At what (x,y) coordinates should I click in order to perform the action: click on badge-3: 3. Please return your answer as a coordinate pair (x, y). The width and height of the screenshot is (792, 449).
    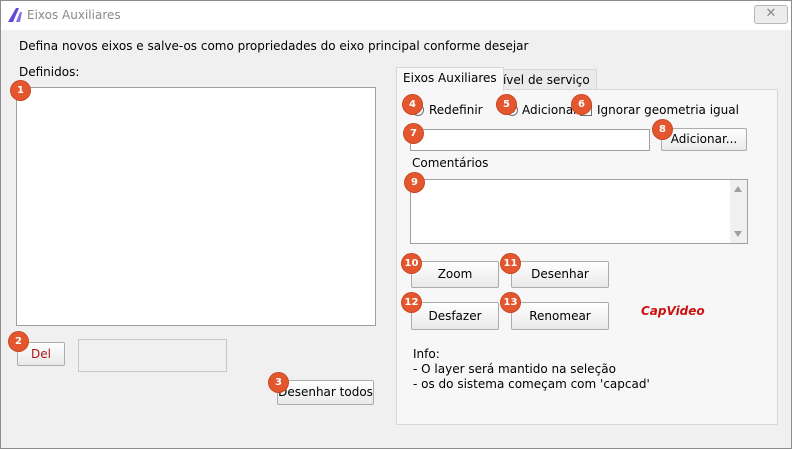
    Looking at the image, I should click on (278, 382).